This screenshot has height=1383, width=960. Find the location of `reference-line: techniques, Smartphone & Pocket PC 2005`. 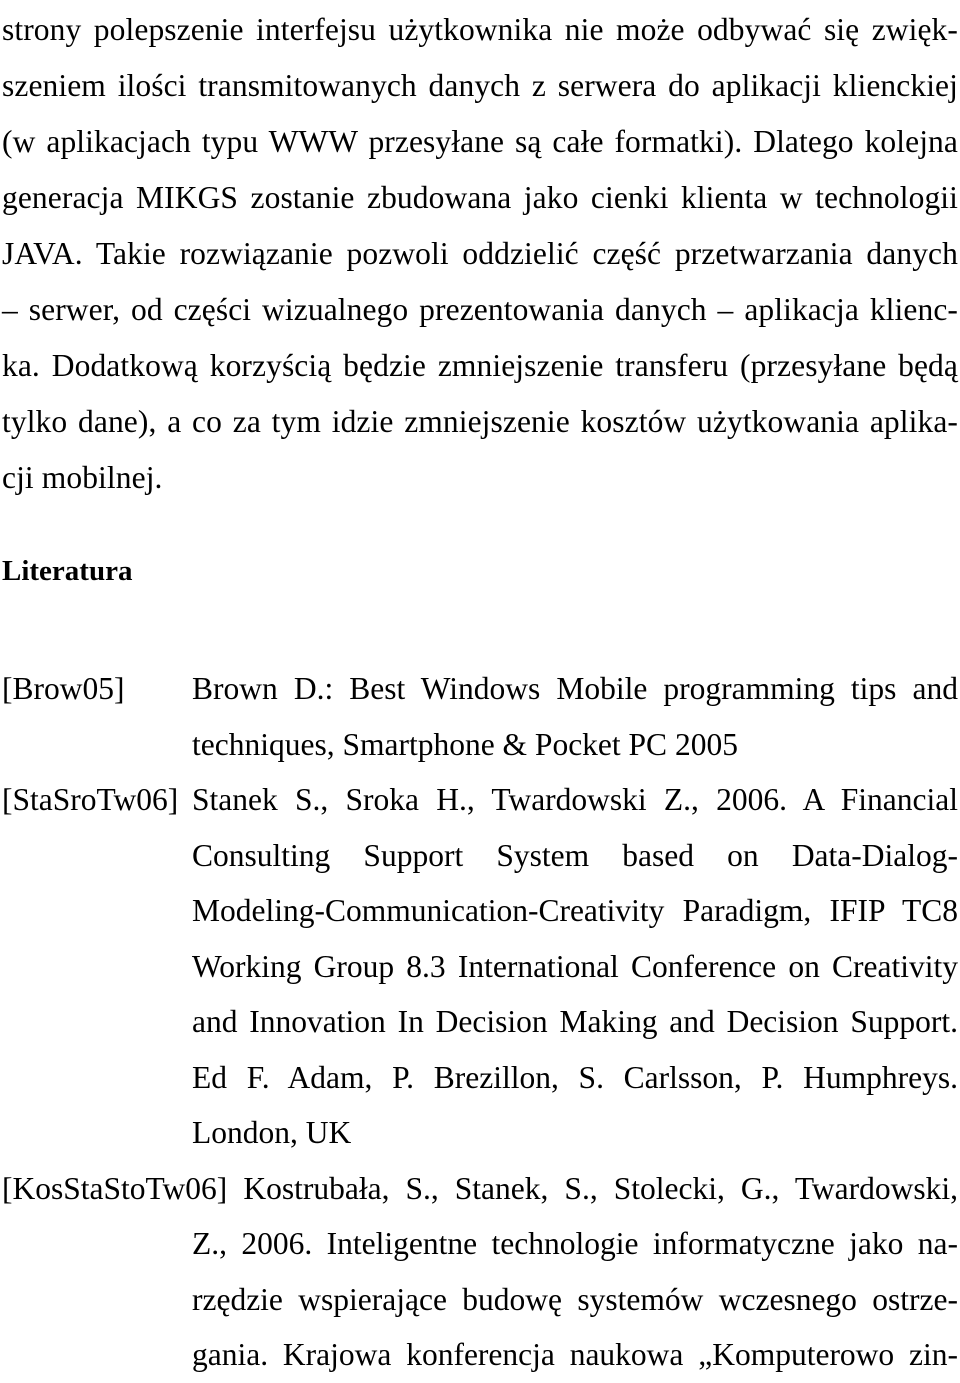

reference-line: techniques, Smartphone & Pocket PC 2005 is located at coordinates (465, 744).